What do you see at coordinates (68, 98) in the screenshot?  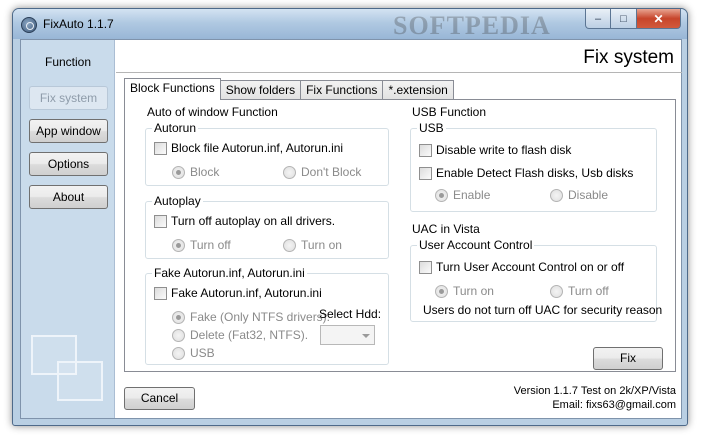 I see `fix-system-button: Fix system` at bounding box center [68, 98].